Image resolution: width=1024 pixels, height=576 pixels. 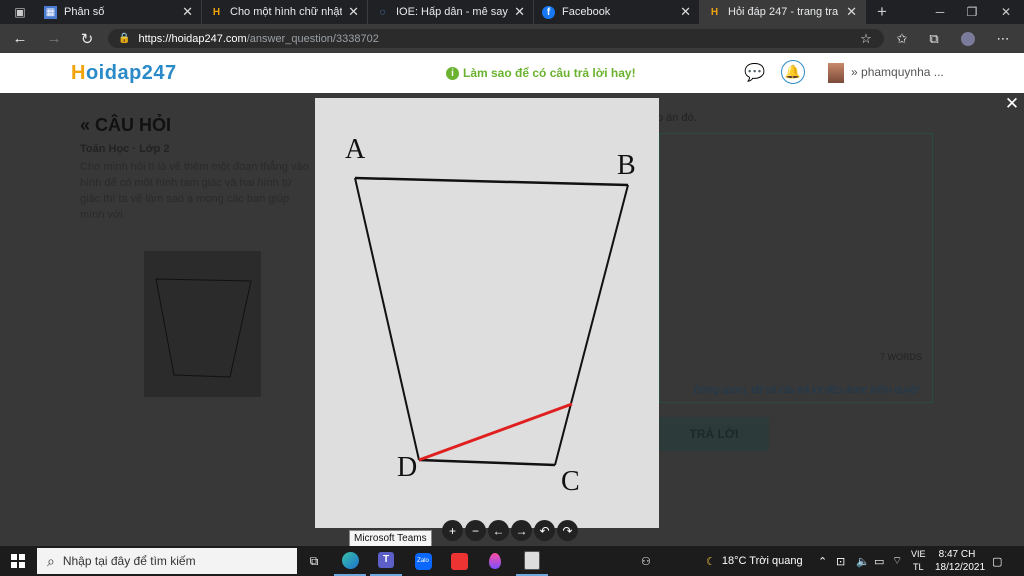 What do you see at coordinates (386, 561) in the screenshot?
I see `teams-icon: T` at bounding box center [386, 561].